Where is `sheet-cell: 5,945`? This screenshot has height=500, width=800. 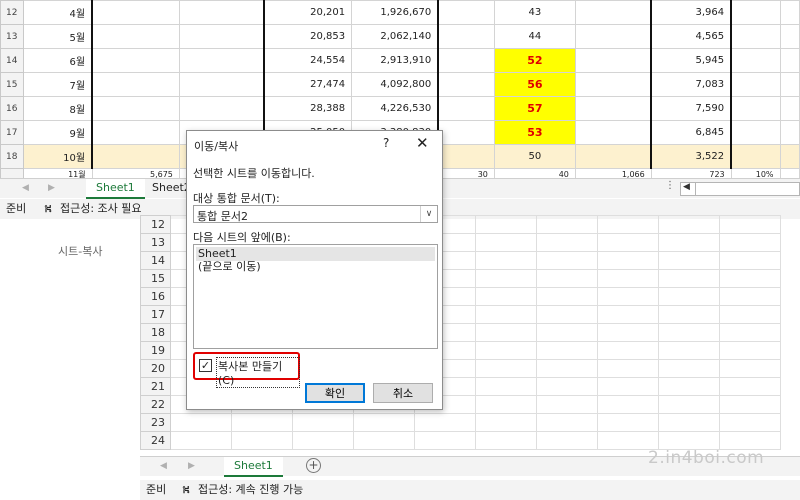
sheet-cell: 5,945 is located at coordinates (691, 60).